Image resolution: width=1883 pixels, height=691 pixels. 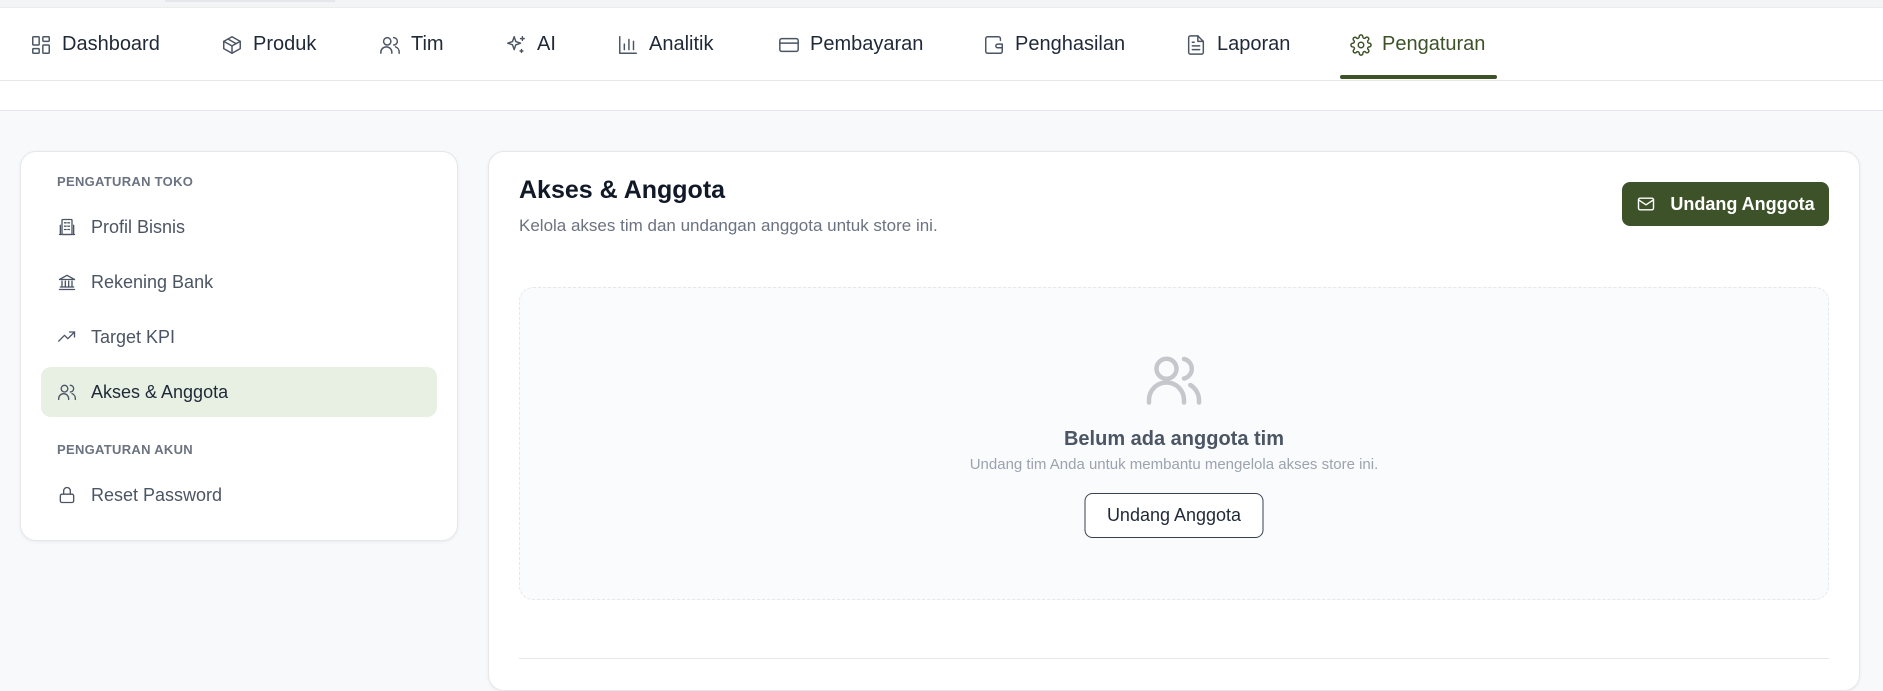 I want to click on sidebar-item-rekening-bank: Rekening Bank, so click(x=239, y=282).